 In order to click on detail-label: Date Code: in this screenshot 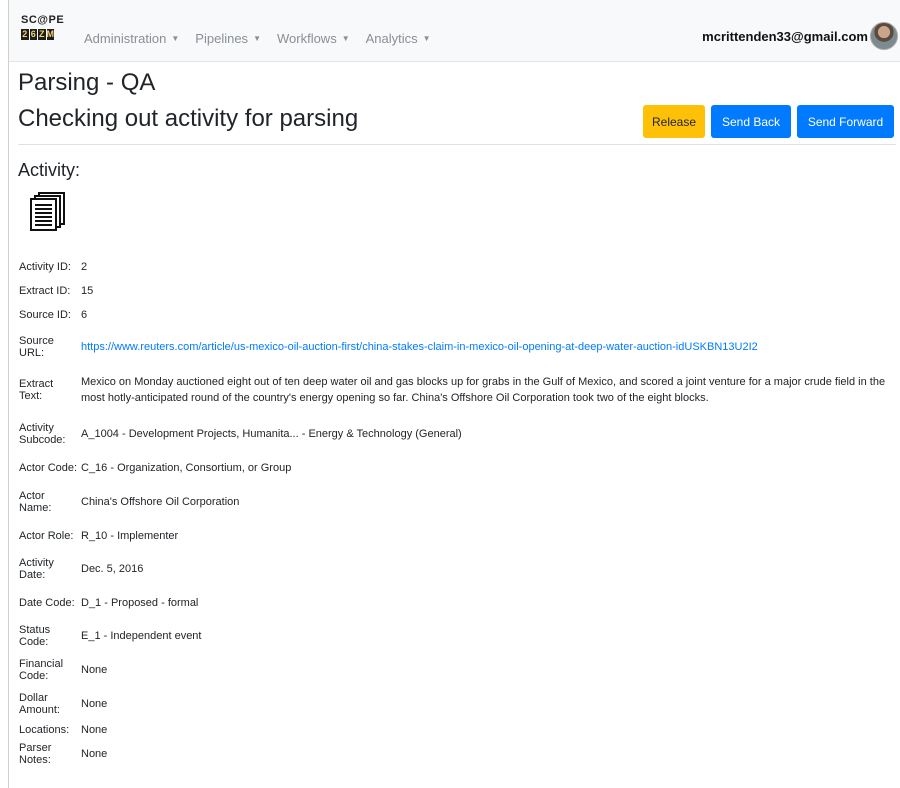, I will do `click(47, 602)`.